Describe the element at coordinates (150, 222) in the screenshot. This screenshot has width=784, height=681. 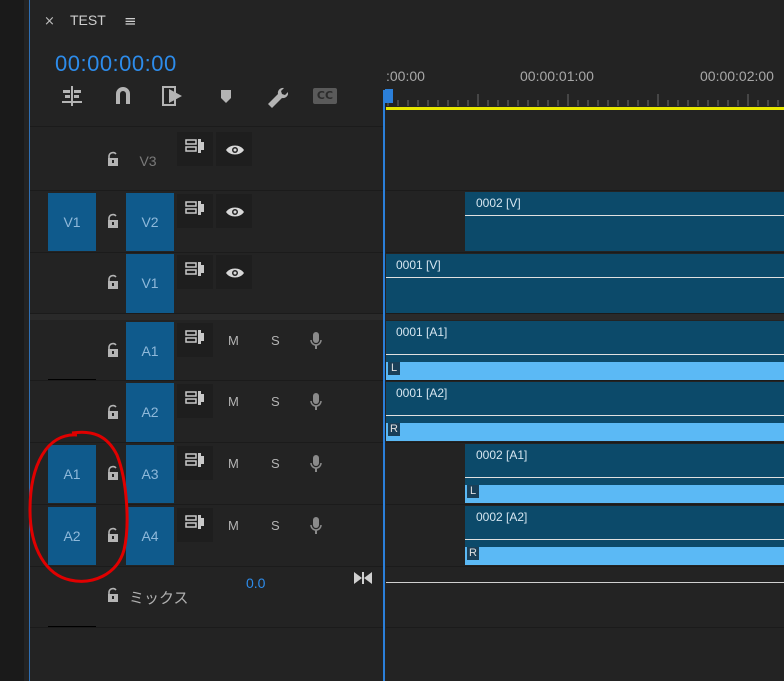
I see `track-target-v2: V2` at that location.